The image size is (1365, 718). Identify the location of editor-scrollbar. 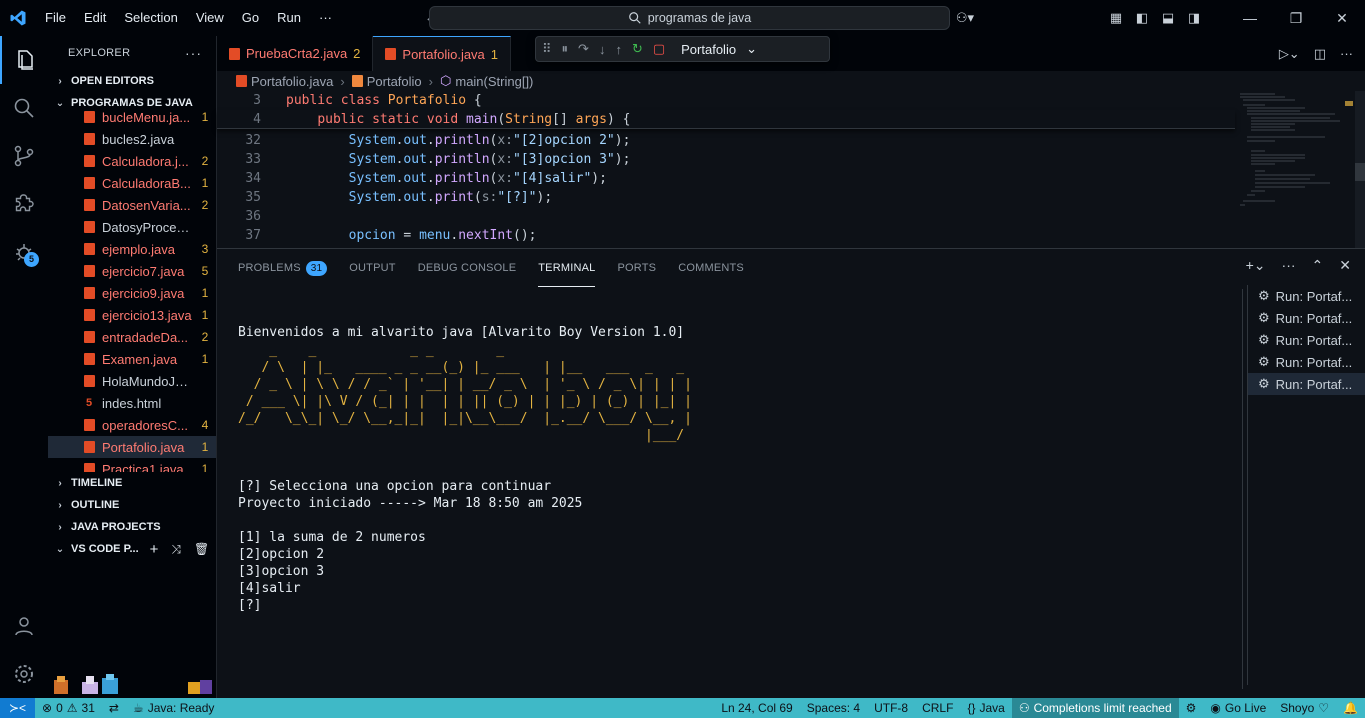
(1360, 169).